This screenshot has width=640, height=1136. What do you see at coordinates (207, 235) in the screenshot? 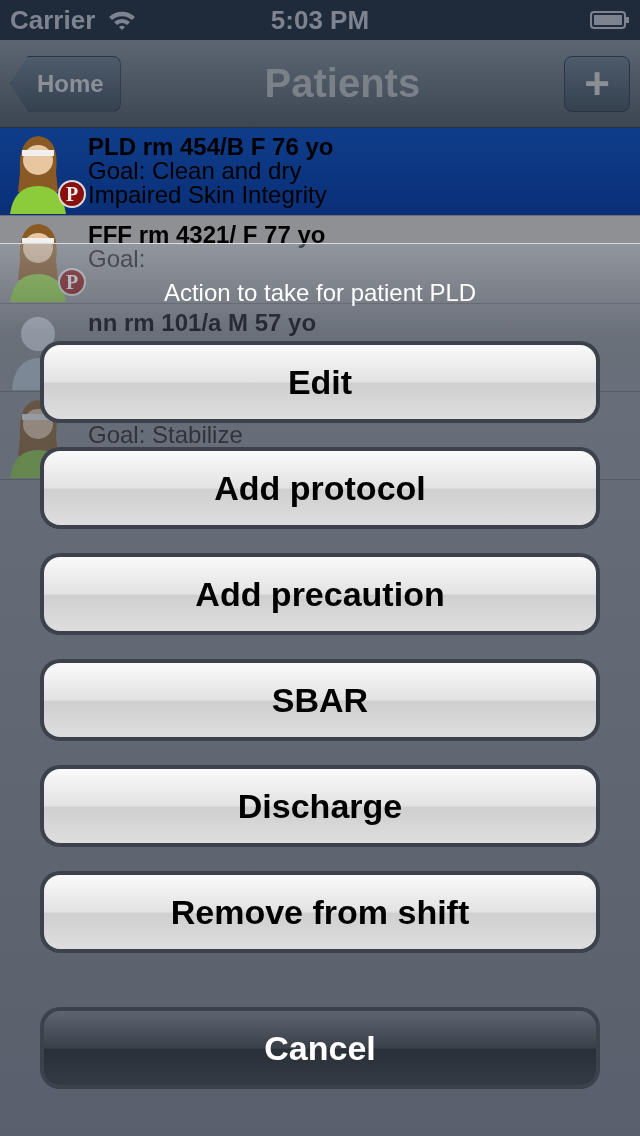
I see `patient-name: FFF rm 4321/ F 77 yo` at bounding box center [207, 235].